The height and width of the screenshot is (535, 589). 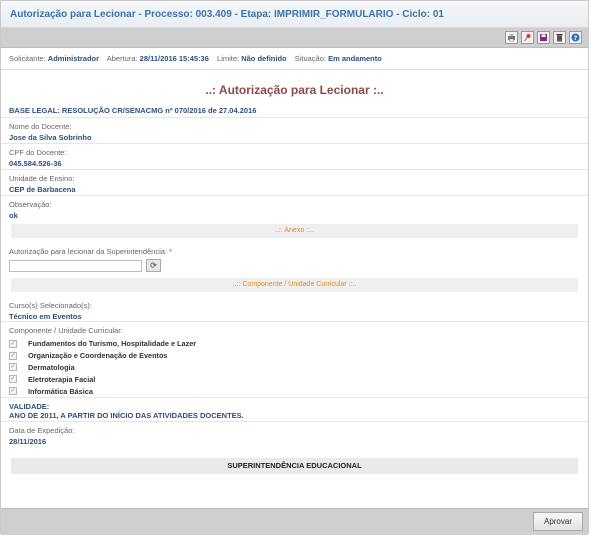 What do you see at coordinates (294, 440) in the screenshot?
I see `expedicao-row: Data de Expedição: 28/11/2016` at bounding box center [294, 440].